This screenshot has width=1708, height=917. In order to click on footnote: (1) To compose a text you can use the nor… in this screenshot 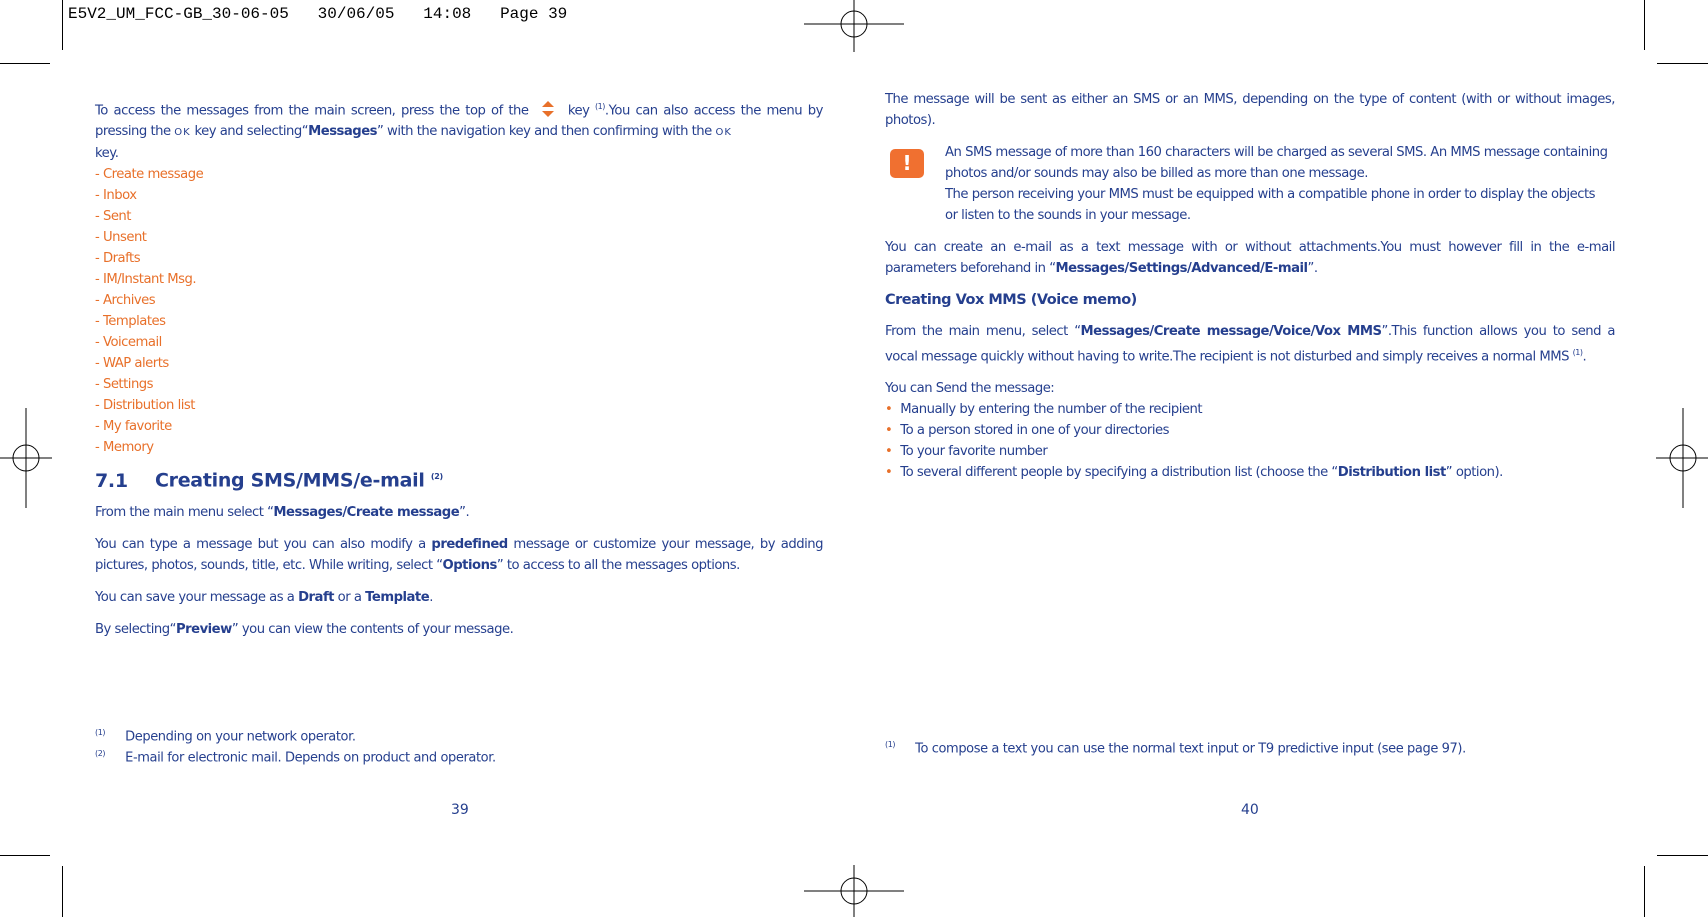, I will do `click(1175, 748)`.